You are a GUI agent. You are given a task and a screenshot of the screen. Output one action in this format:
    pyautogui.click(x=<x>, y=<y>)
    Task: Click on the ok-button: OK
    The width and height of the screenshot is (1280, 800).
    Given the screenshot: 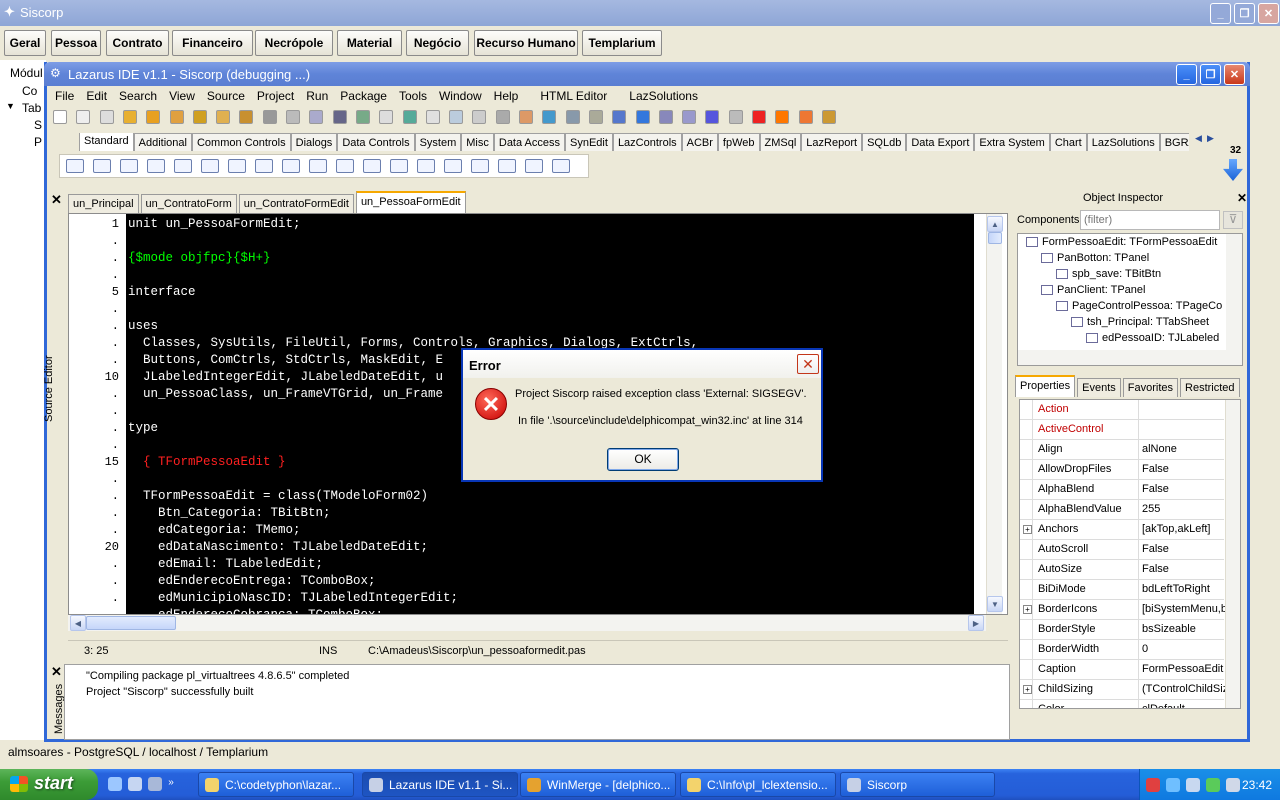 What is the action you would take?
    pyautogui.click(x=643, y=459)
    